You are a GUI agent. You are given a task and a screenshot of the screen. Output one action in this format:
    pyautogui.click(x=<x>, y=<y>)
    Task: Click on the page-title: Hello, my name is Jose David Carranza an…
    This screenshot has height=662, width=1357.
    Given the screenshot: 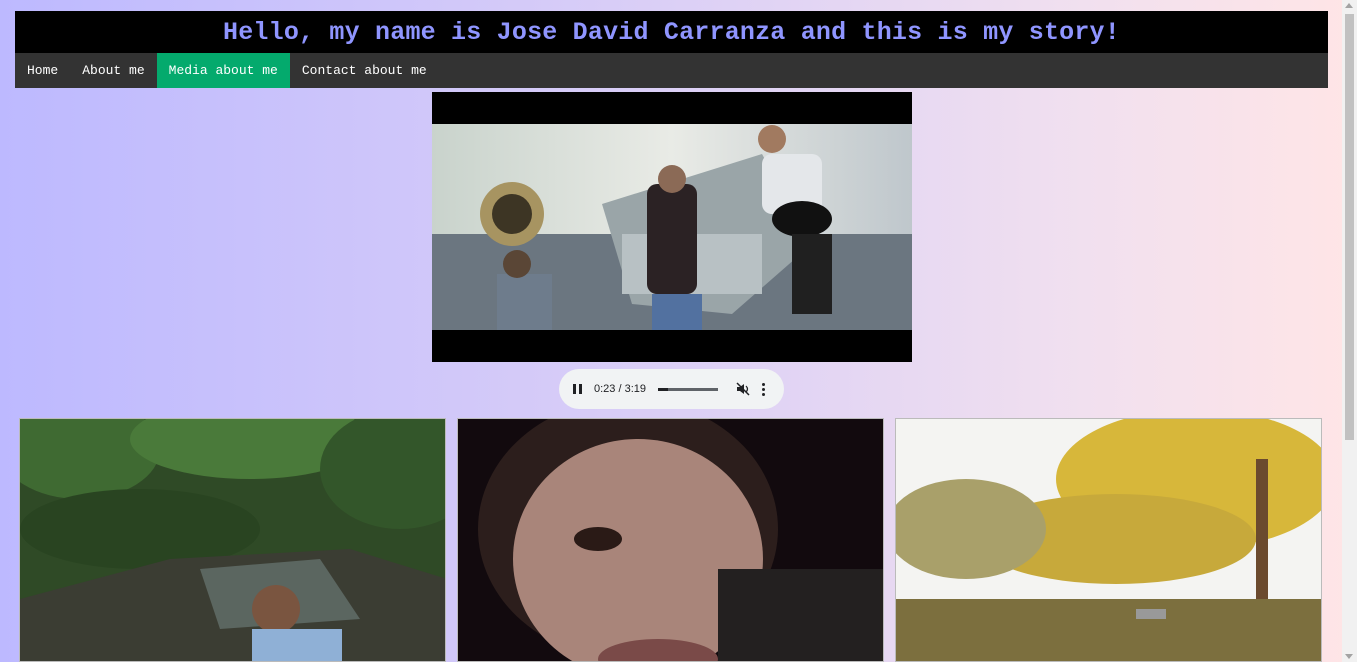 What is the action you would take?
    pyautogui.click(x=671, y=32)
    